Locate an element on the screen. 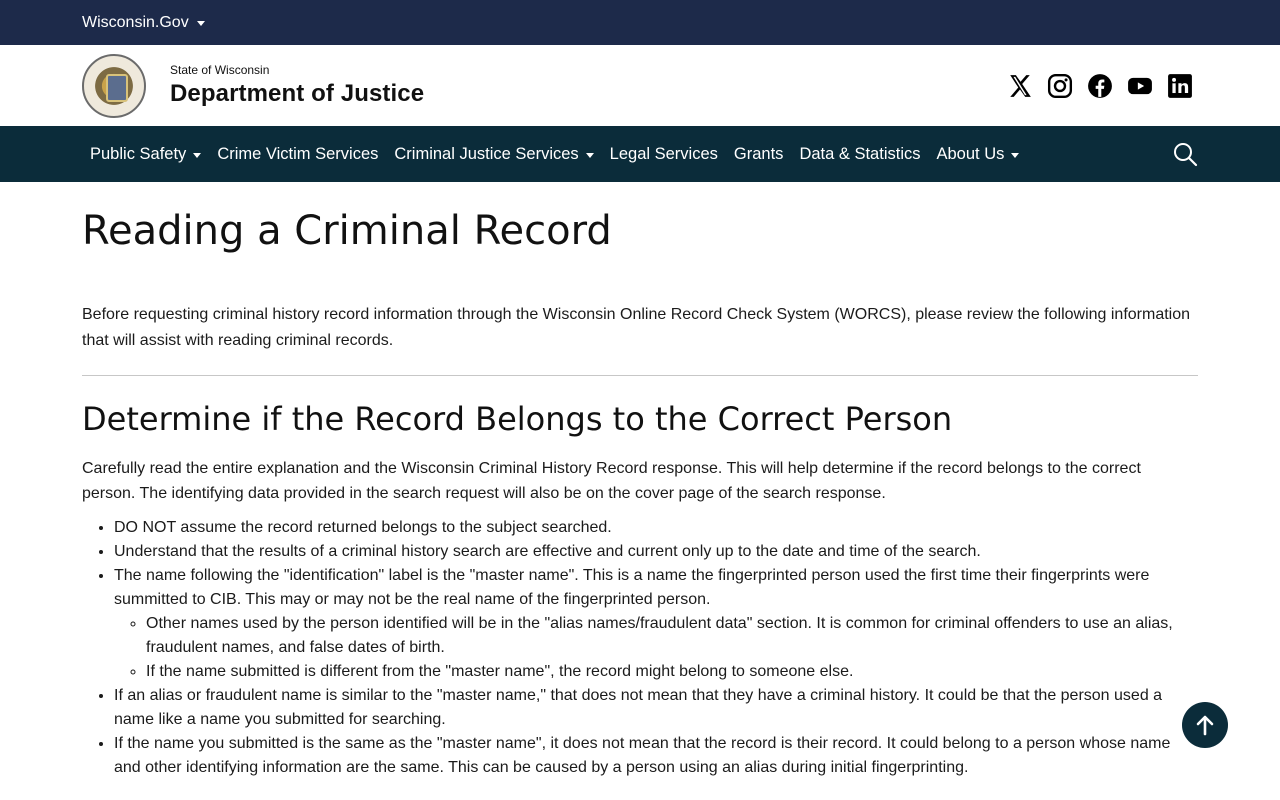  nav-item-label: Data & Statistics is located at coordinates (860, 153).